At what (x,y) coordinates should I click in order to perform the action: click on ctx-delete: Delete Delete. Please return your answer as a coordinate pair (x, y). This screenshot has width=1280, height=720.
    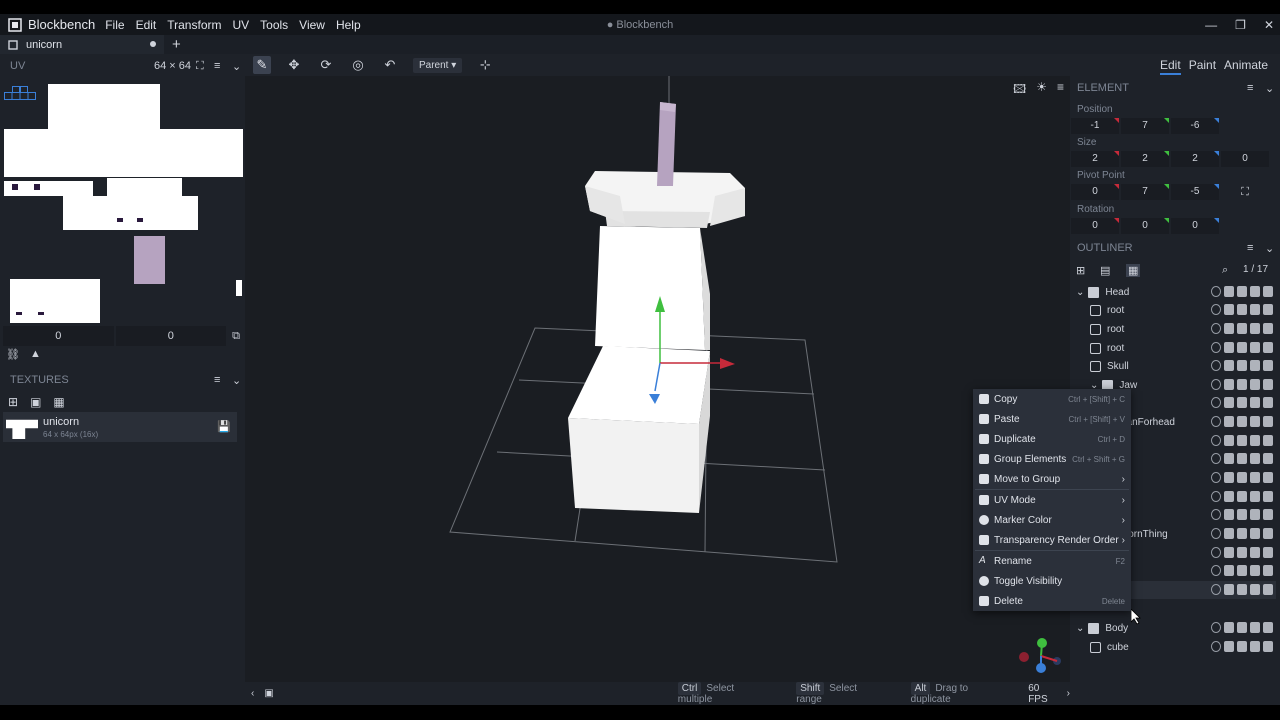
    Looking at the image, I should click on (1052, 601).